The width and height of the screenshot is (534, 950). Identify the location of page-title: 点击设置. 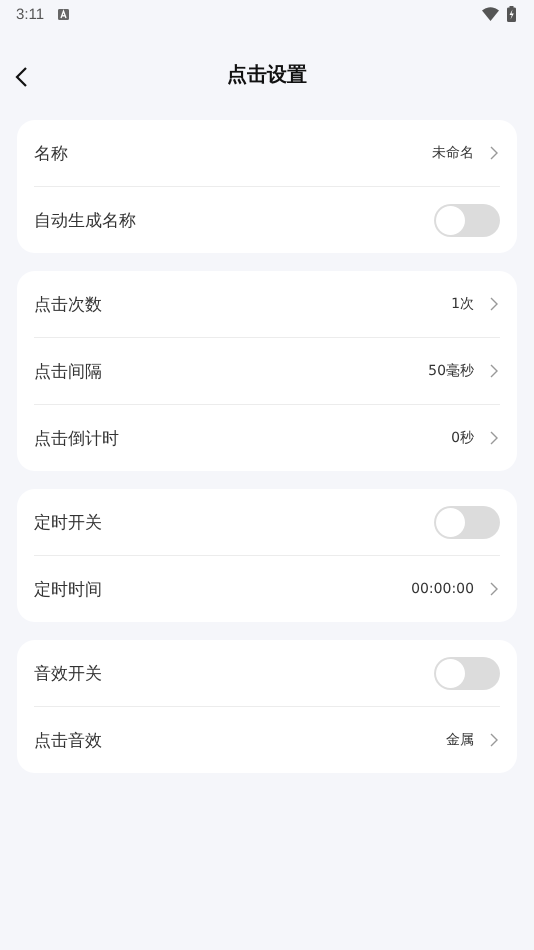
(267, 74).